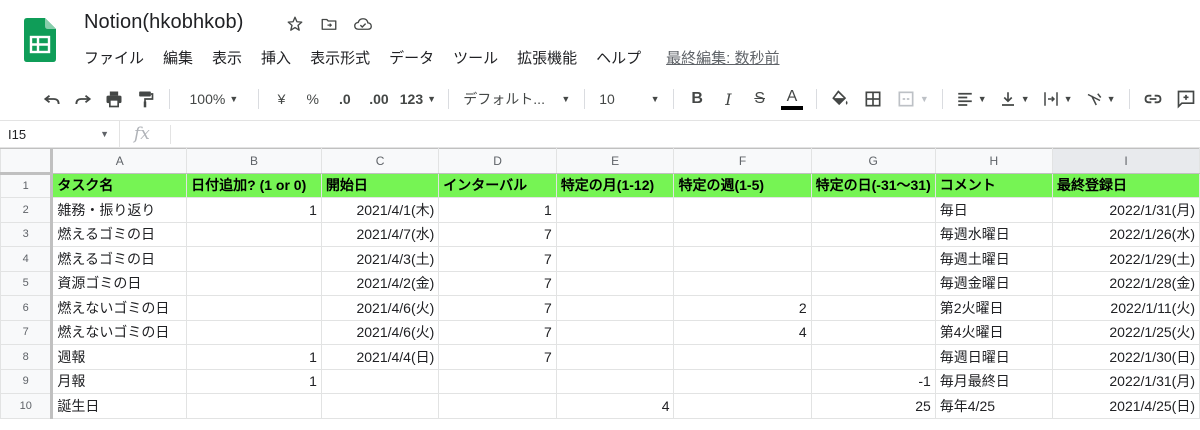  I want to click on row-header: 6, so click(27, 308).